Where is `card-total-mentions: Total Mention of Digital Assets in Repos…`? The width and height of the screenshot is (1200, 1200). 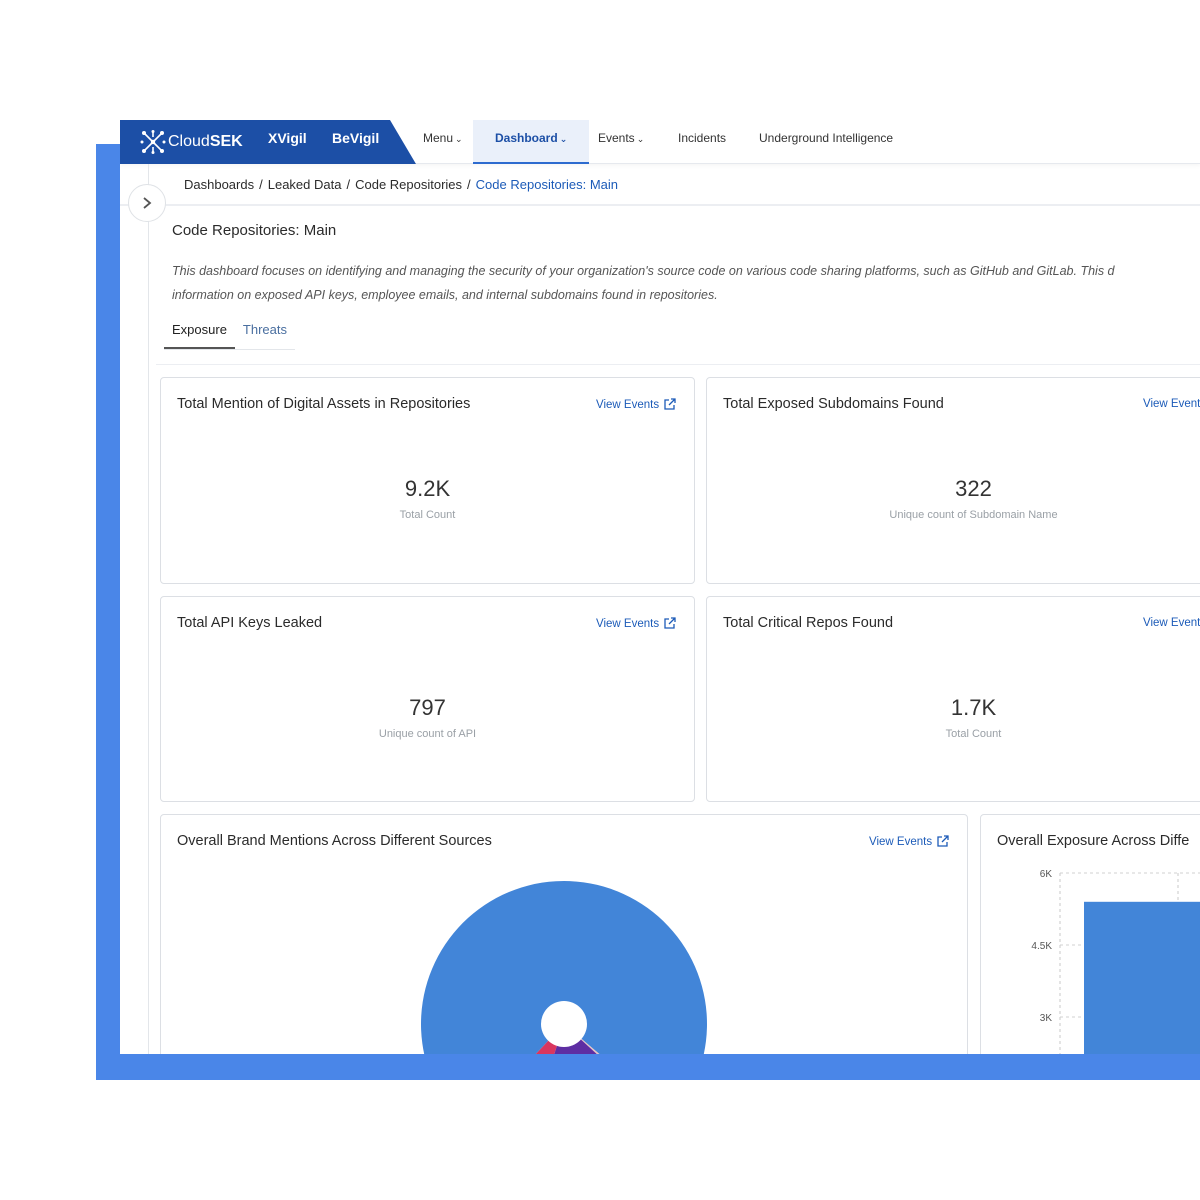 card-total-mentions: Total Mention of Digital Assets in Repos… is located at coordinates (427, 480).